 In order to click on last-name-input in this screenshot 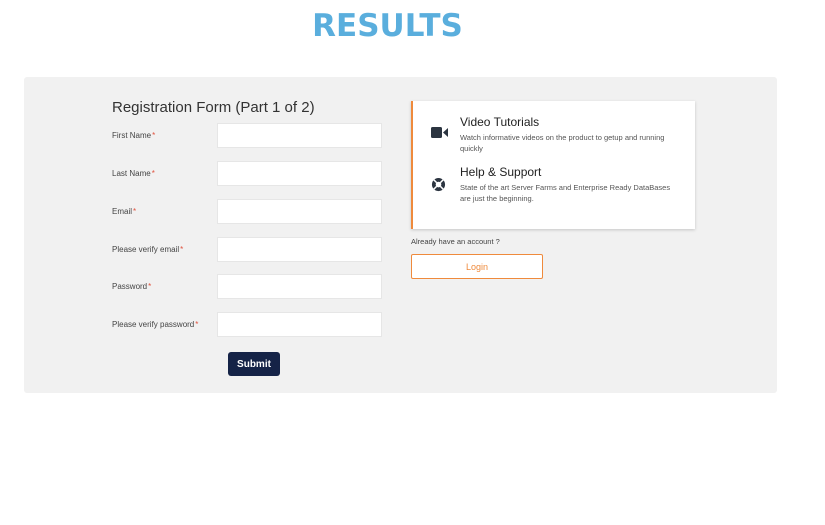, I will do `click(299, 173)`.